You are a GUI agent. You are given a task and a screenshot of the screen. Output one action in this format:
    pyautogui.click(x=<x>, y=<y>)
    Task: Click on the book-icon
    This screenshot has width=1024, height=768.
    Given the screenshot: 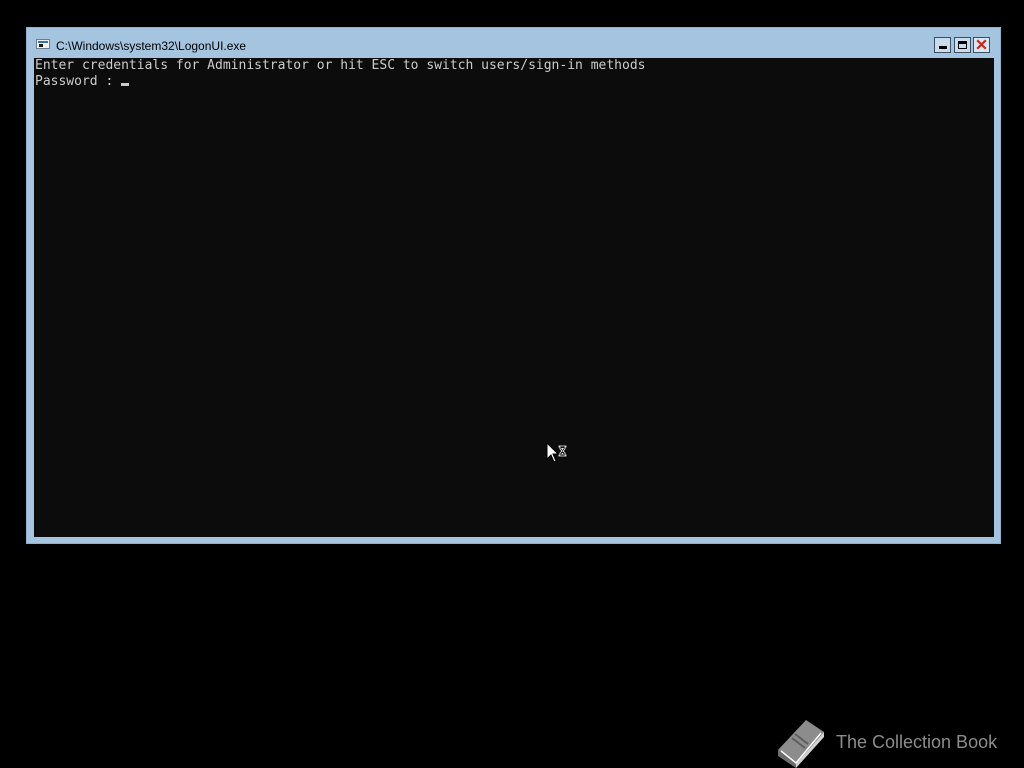 What is the action you would take?
    pyautogui.click(x=801, y=744)
    